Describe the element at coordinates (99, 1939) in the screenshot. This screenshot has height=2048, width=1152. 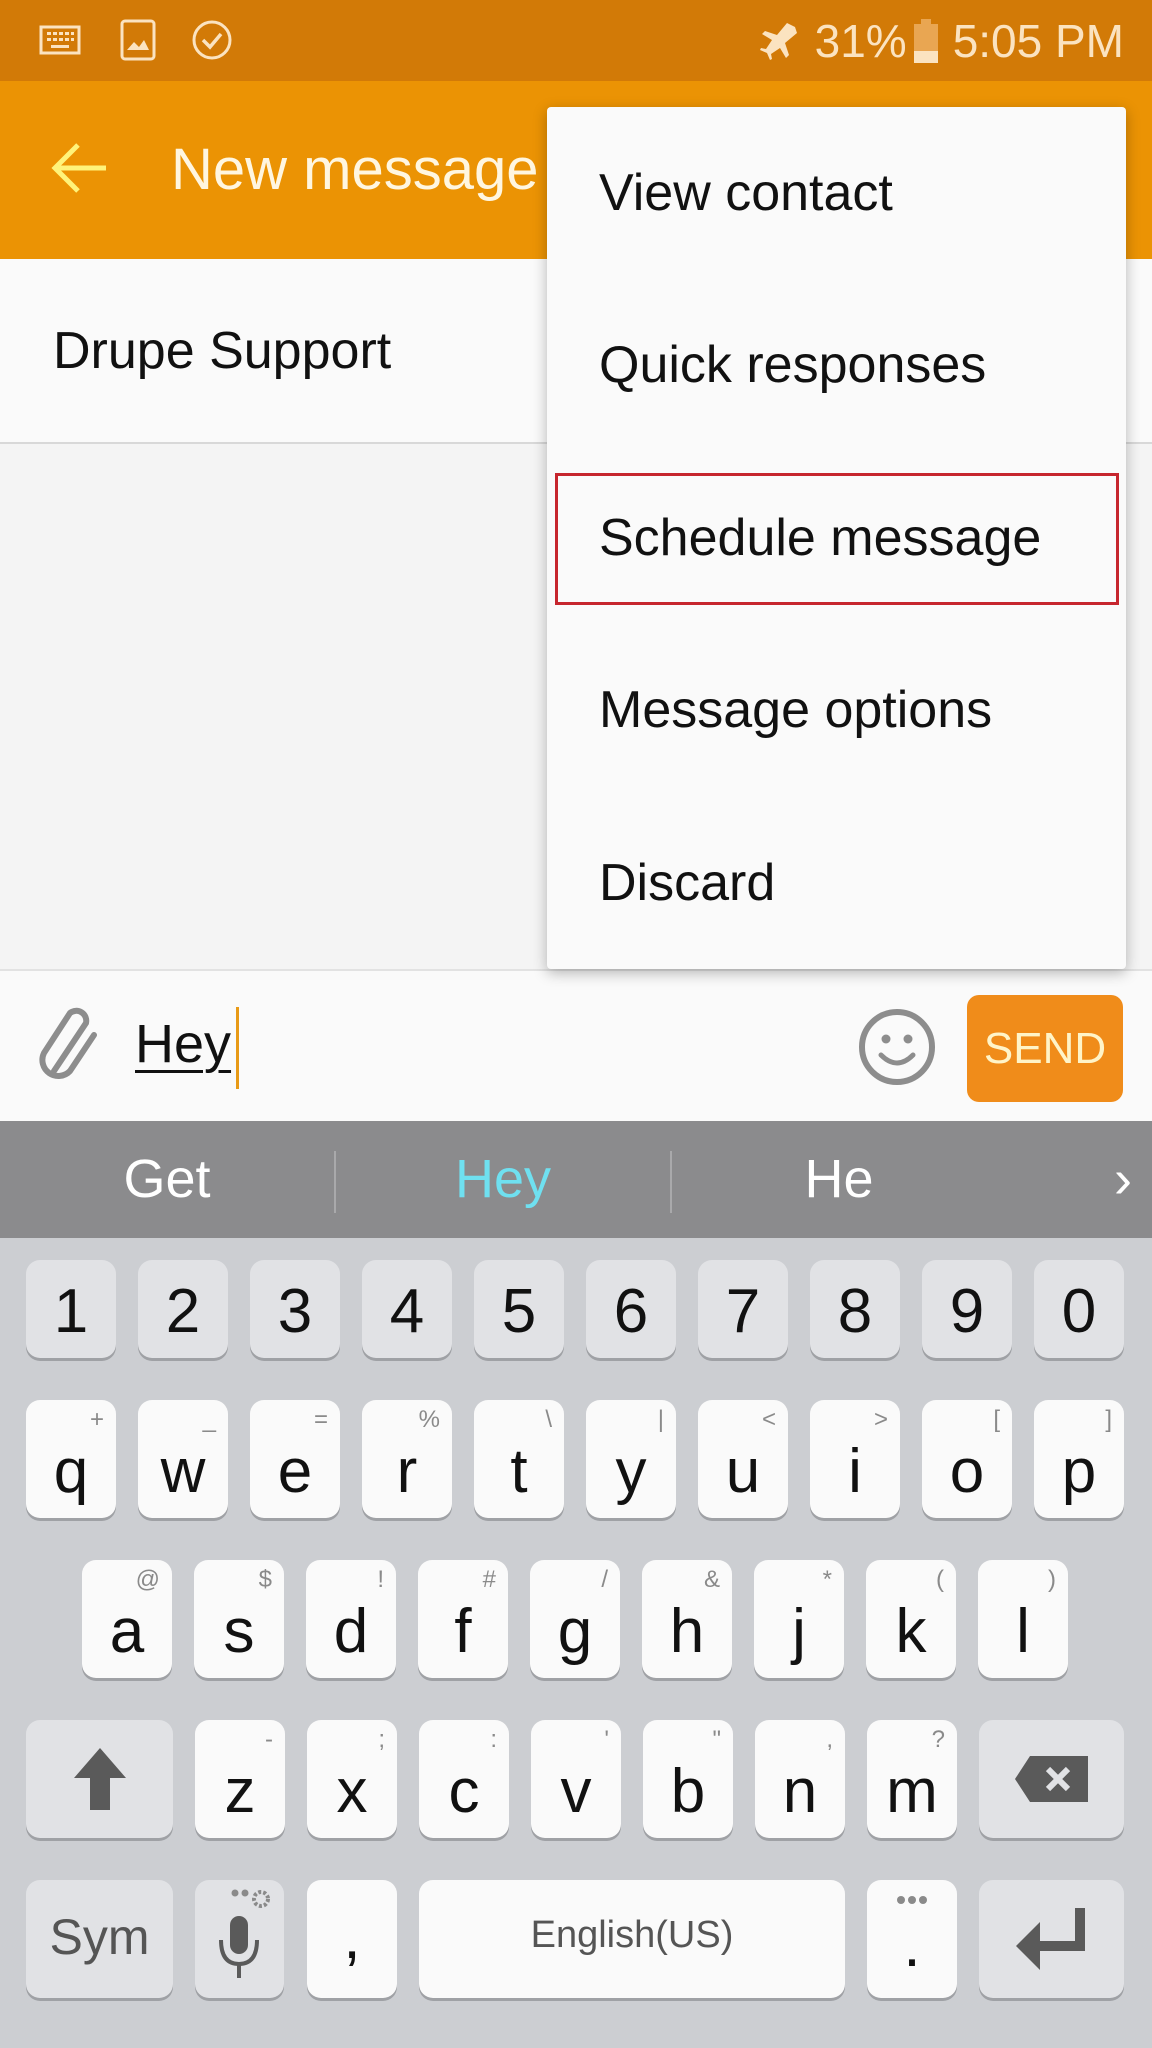
I see `sym-key: Sym` at that location.